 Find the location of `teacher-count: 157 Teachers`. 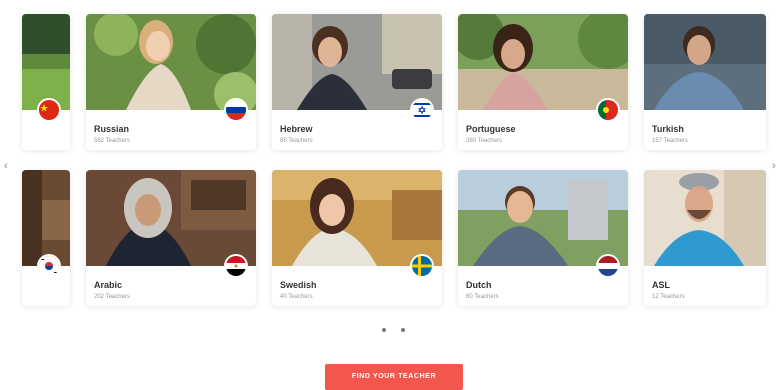

teacher-count: 157 Teachers is located at coordinates (670, 141).